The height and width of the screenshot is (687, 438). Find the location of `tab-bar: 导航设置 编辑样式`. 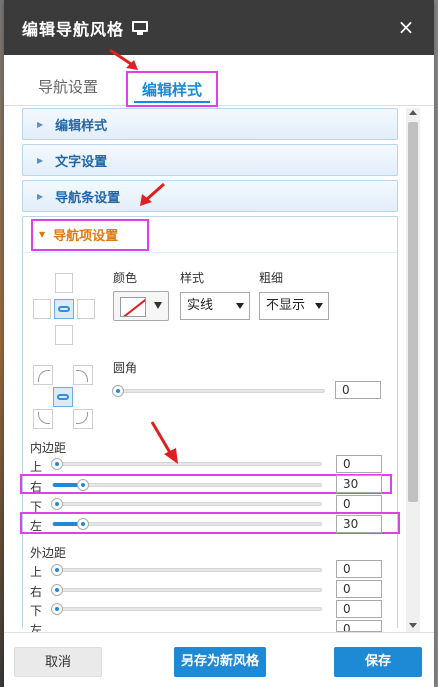

tab-bar: 导航设置 编辑样式 is located at coordinates (219, 89).